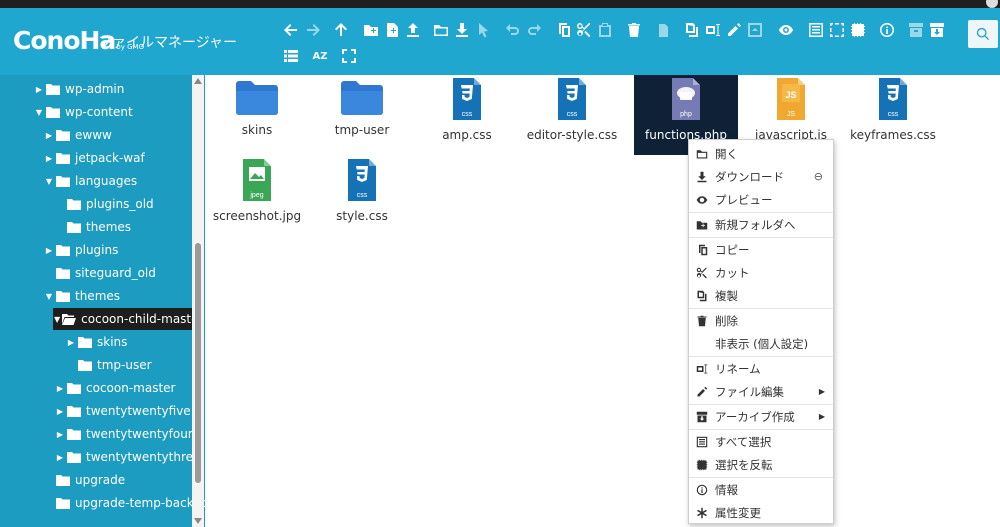  What do you see at coordinates (713, 30) in the screenshot?
I see `rename-icon` at bounding box center [713, 30].